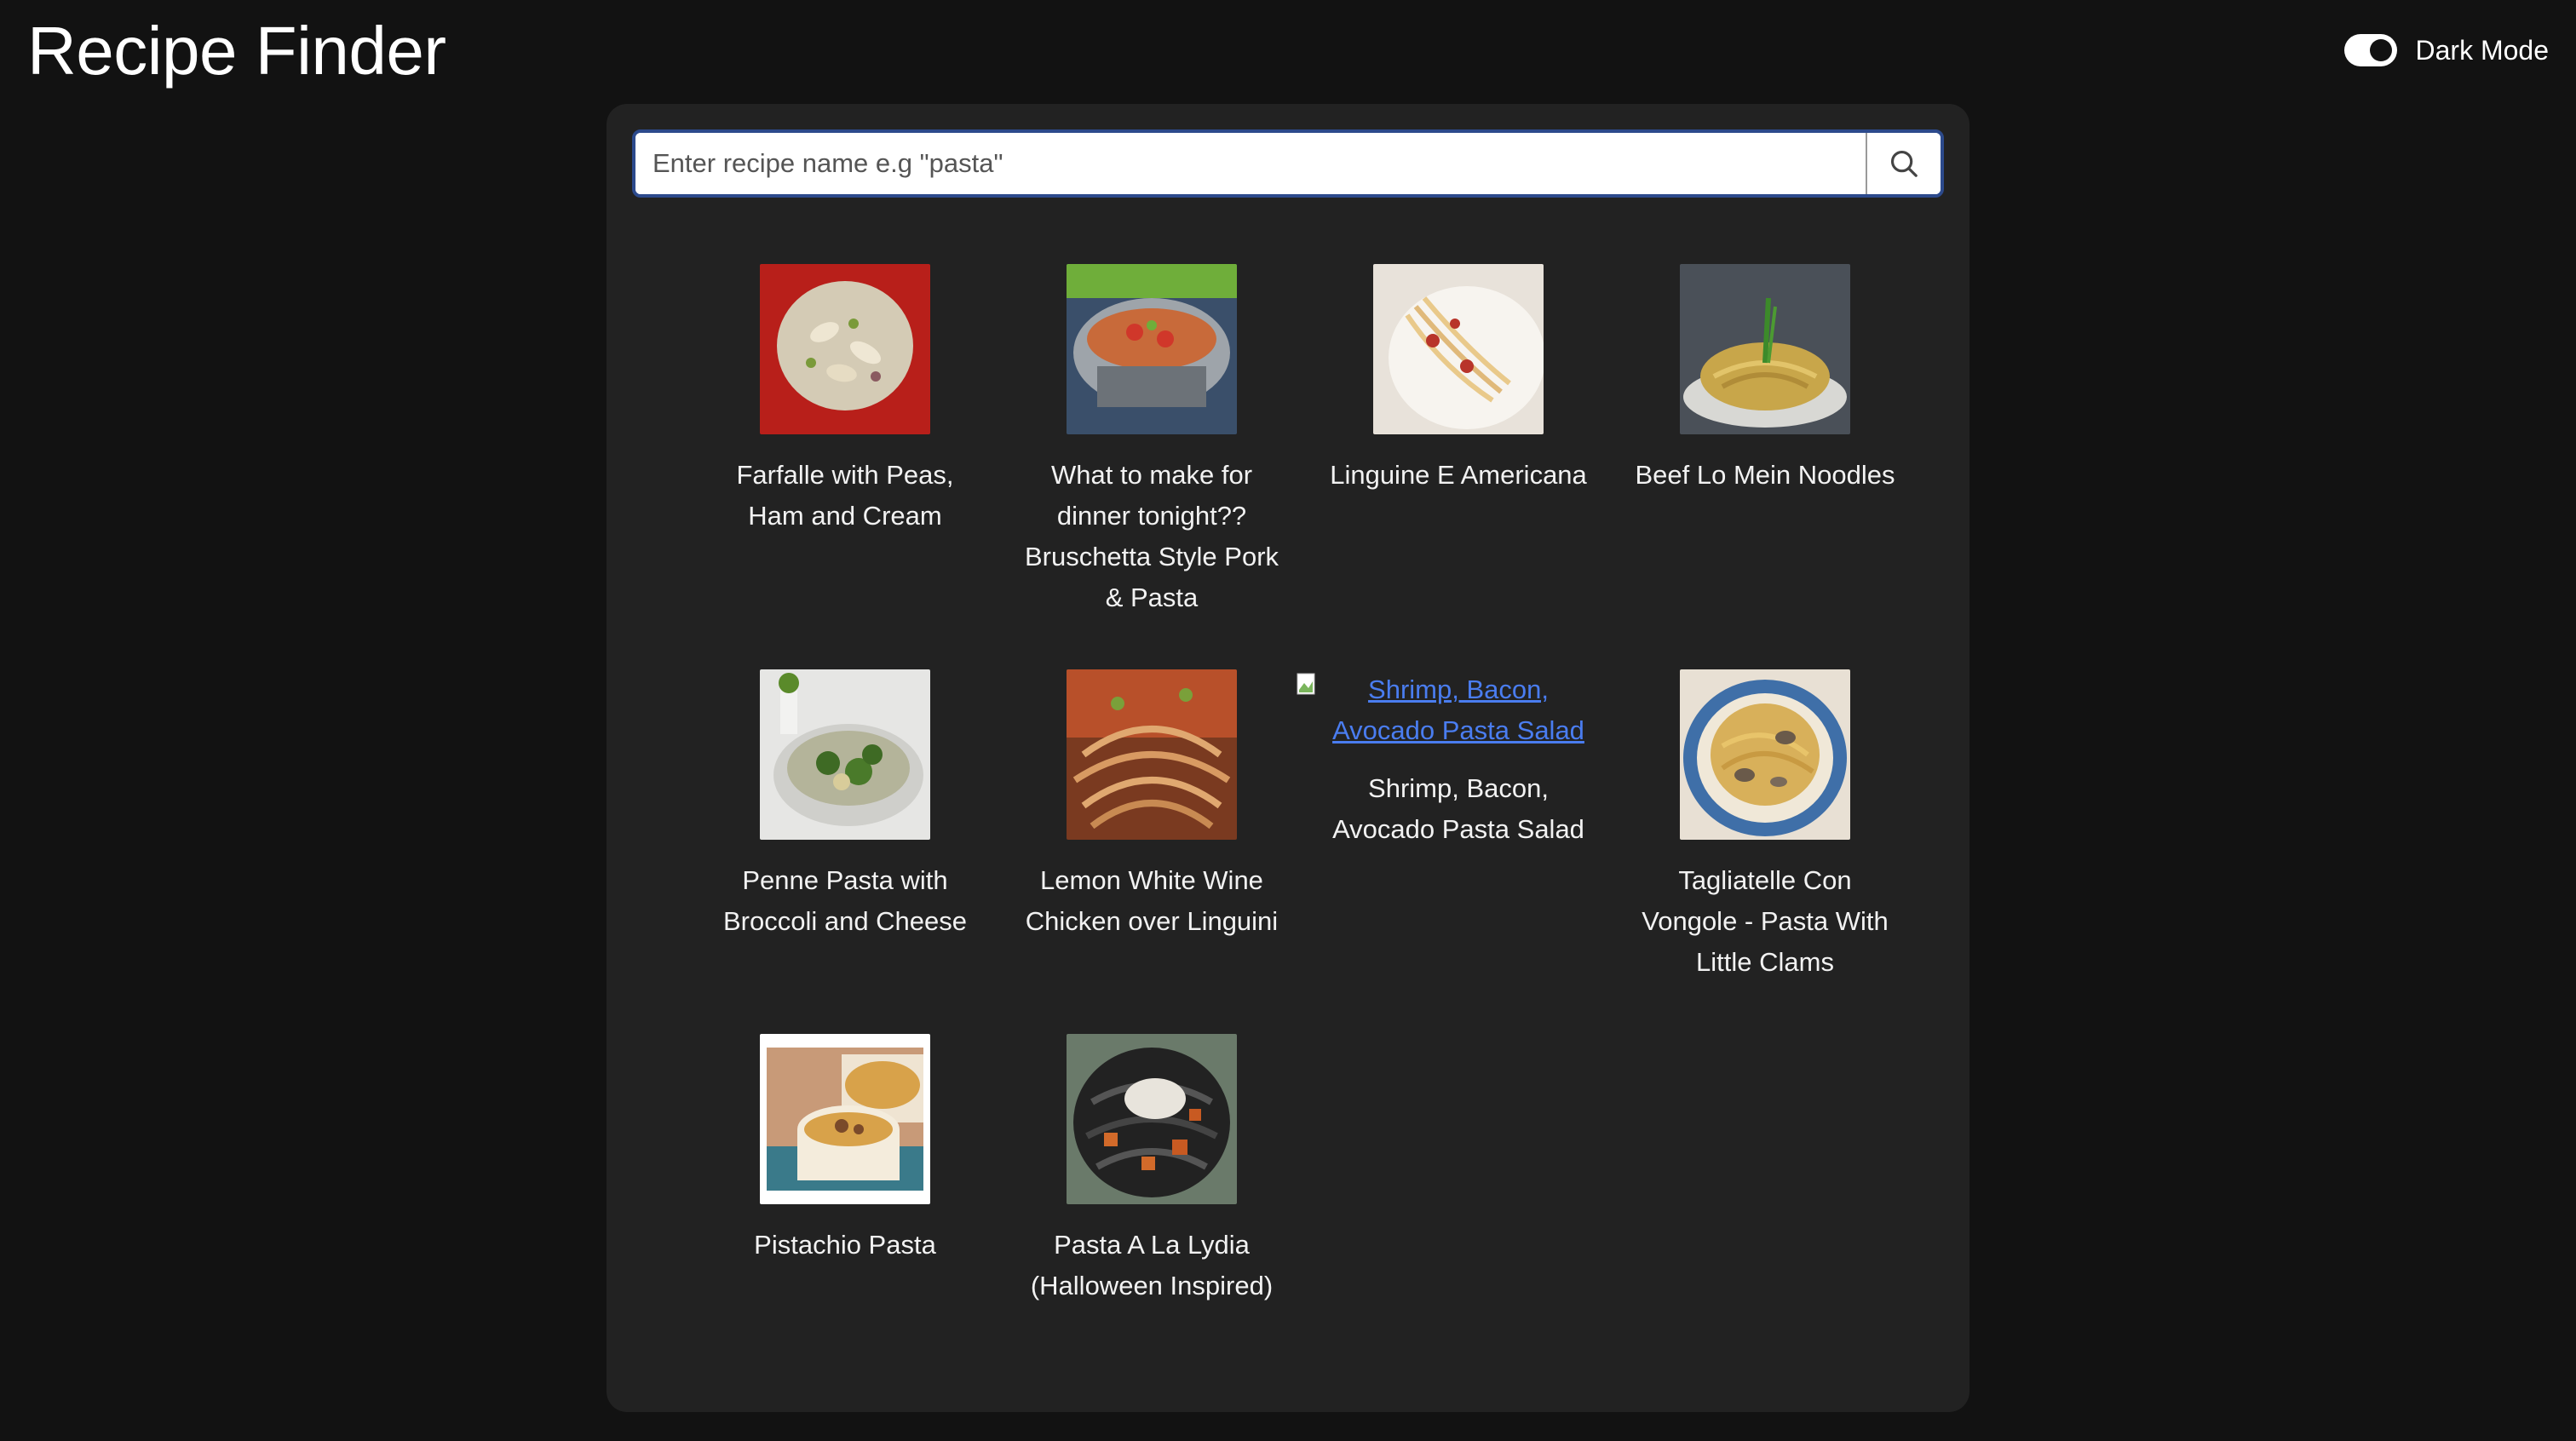 Image resolution: width=2576 pixels, height=1441 pixels. I want to click on dark-mode-toggle: Dark Mode, so click(2447, 50).